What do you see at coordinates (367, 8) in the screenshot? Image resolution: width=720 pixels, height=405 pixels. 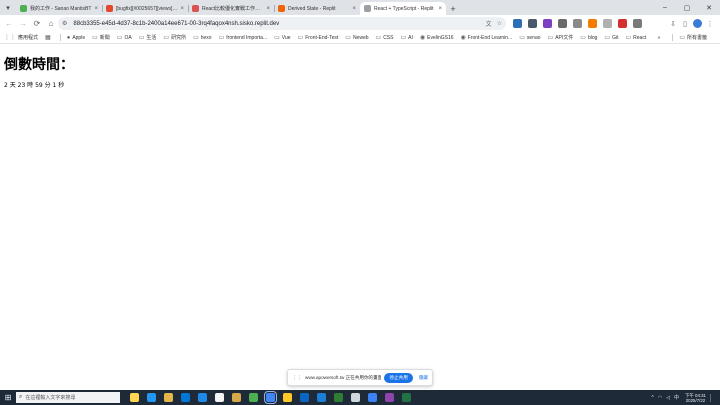 I see `tab-favicon-icon` at bounding box center [367, 8].